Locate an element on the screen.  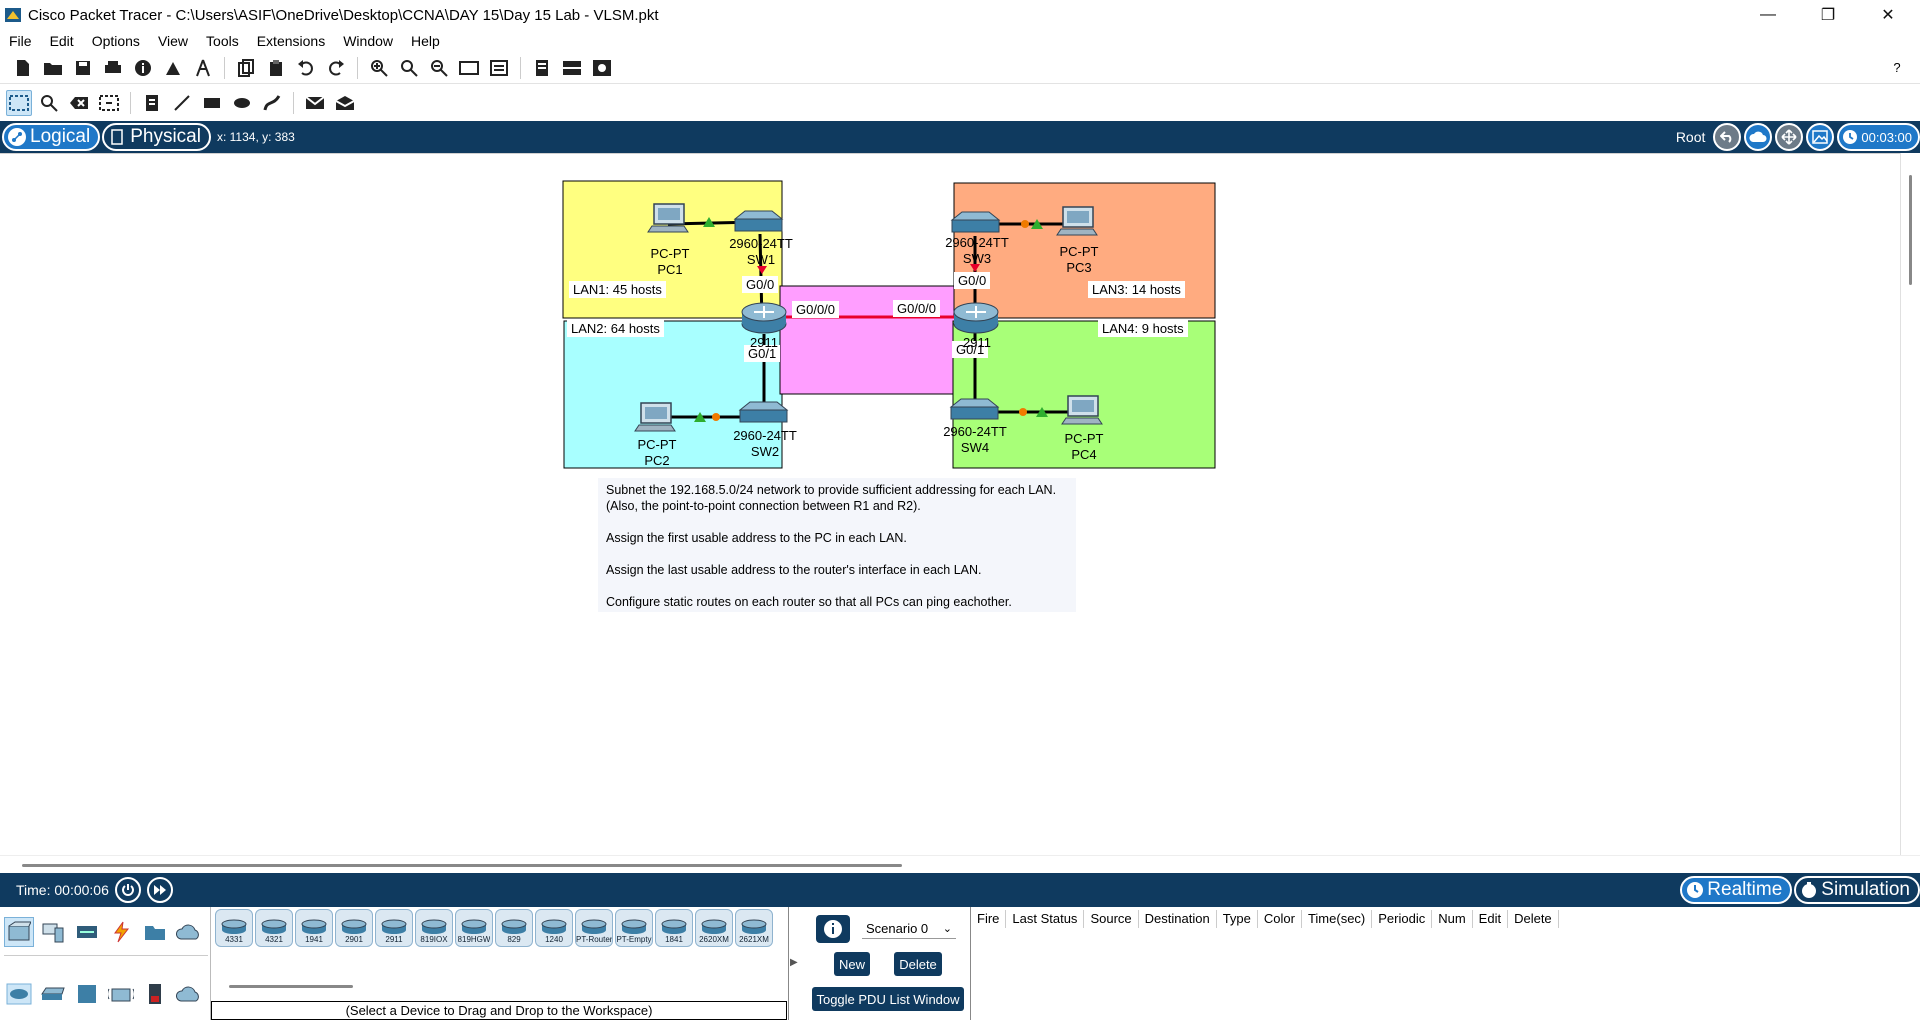
environment-clock: 00:03:00 is located at coordinates (1878, 137).